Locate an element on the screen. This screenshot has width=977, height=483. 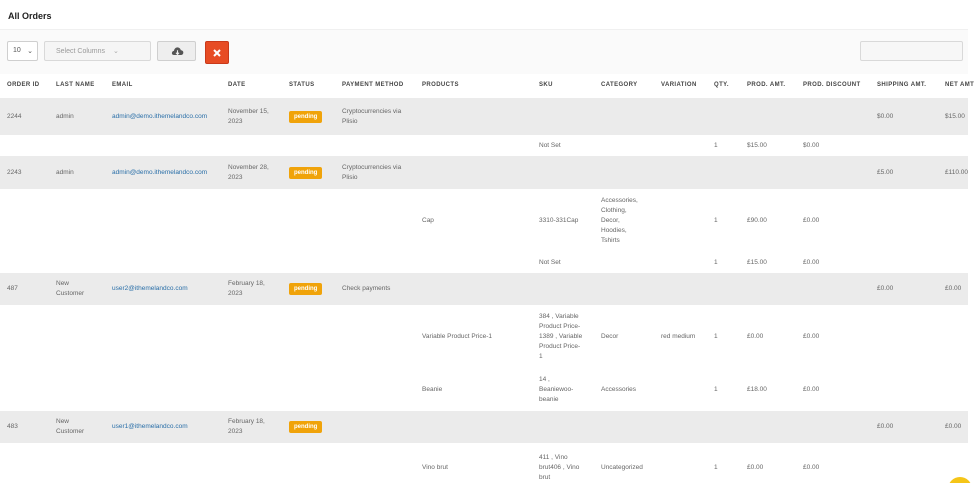
cell-qty: 1 is located at coordinates (716, 337).